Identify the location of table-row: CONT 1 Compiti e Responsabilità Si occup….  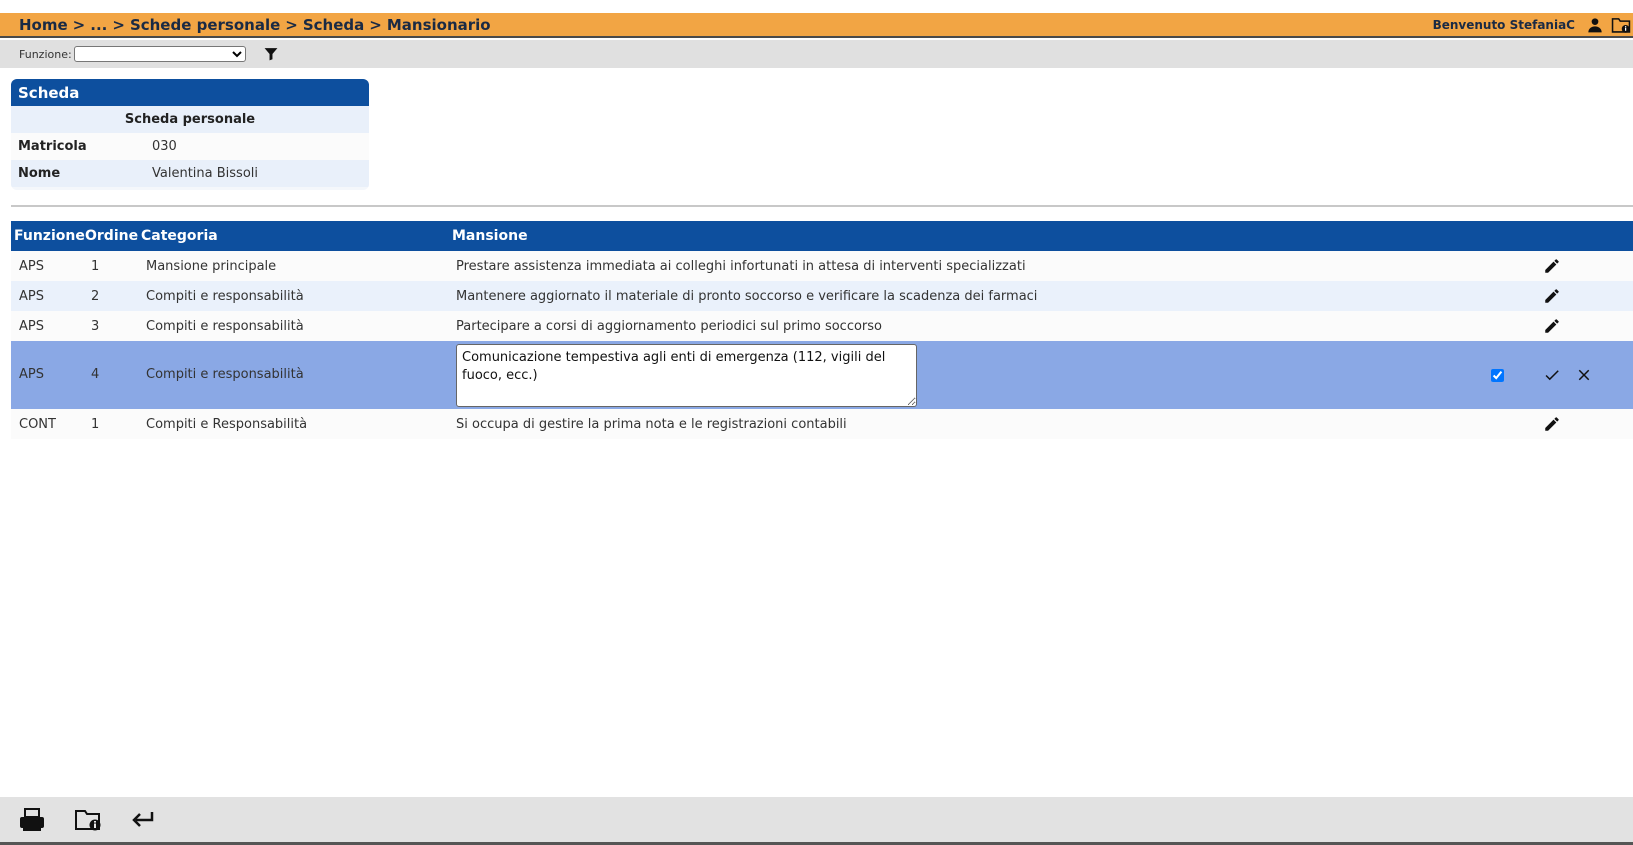
(822, 424).